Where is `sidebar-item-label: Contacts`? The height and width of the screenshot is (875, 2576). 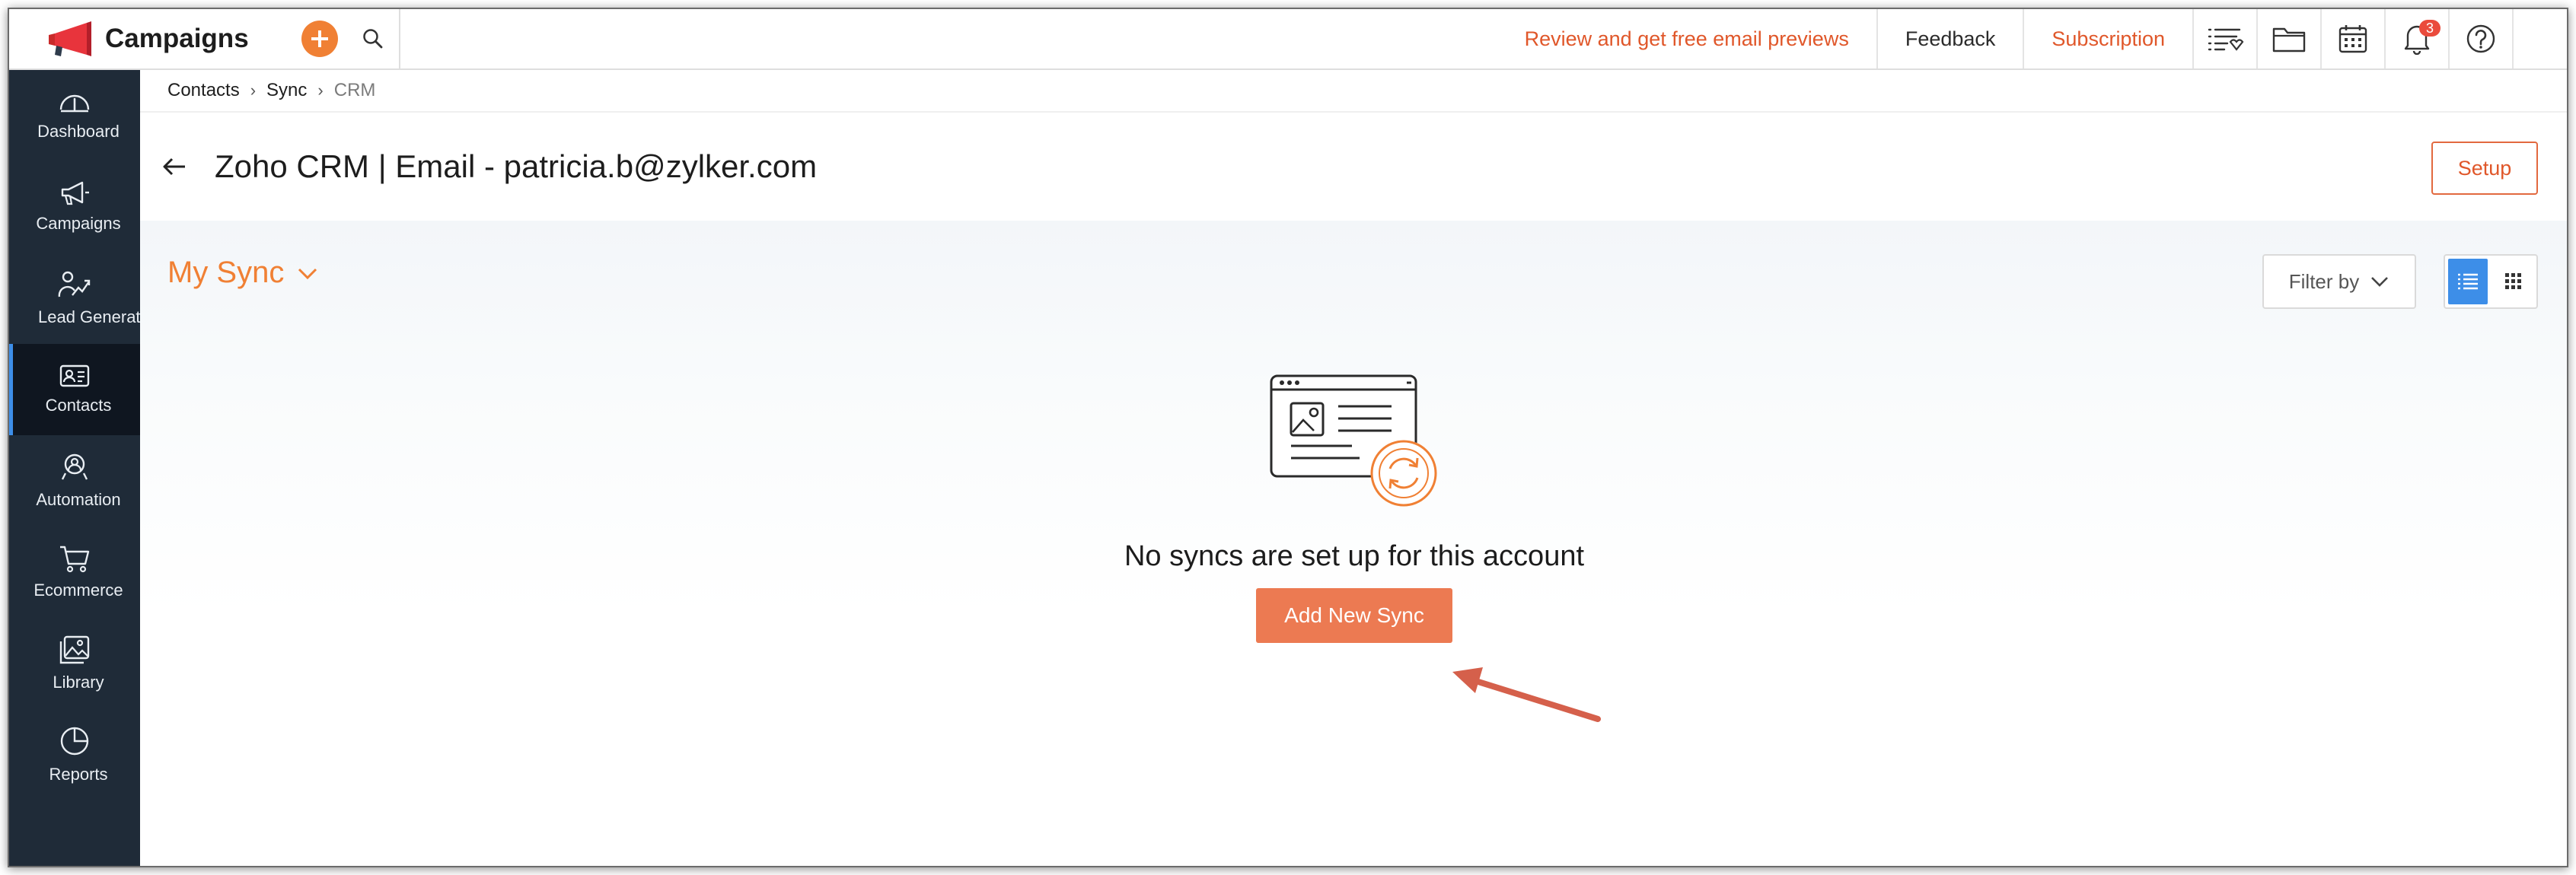
sidebar-item-label: Contacts is located at coordinates (78, 406).